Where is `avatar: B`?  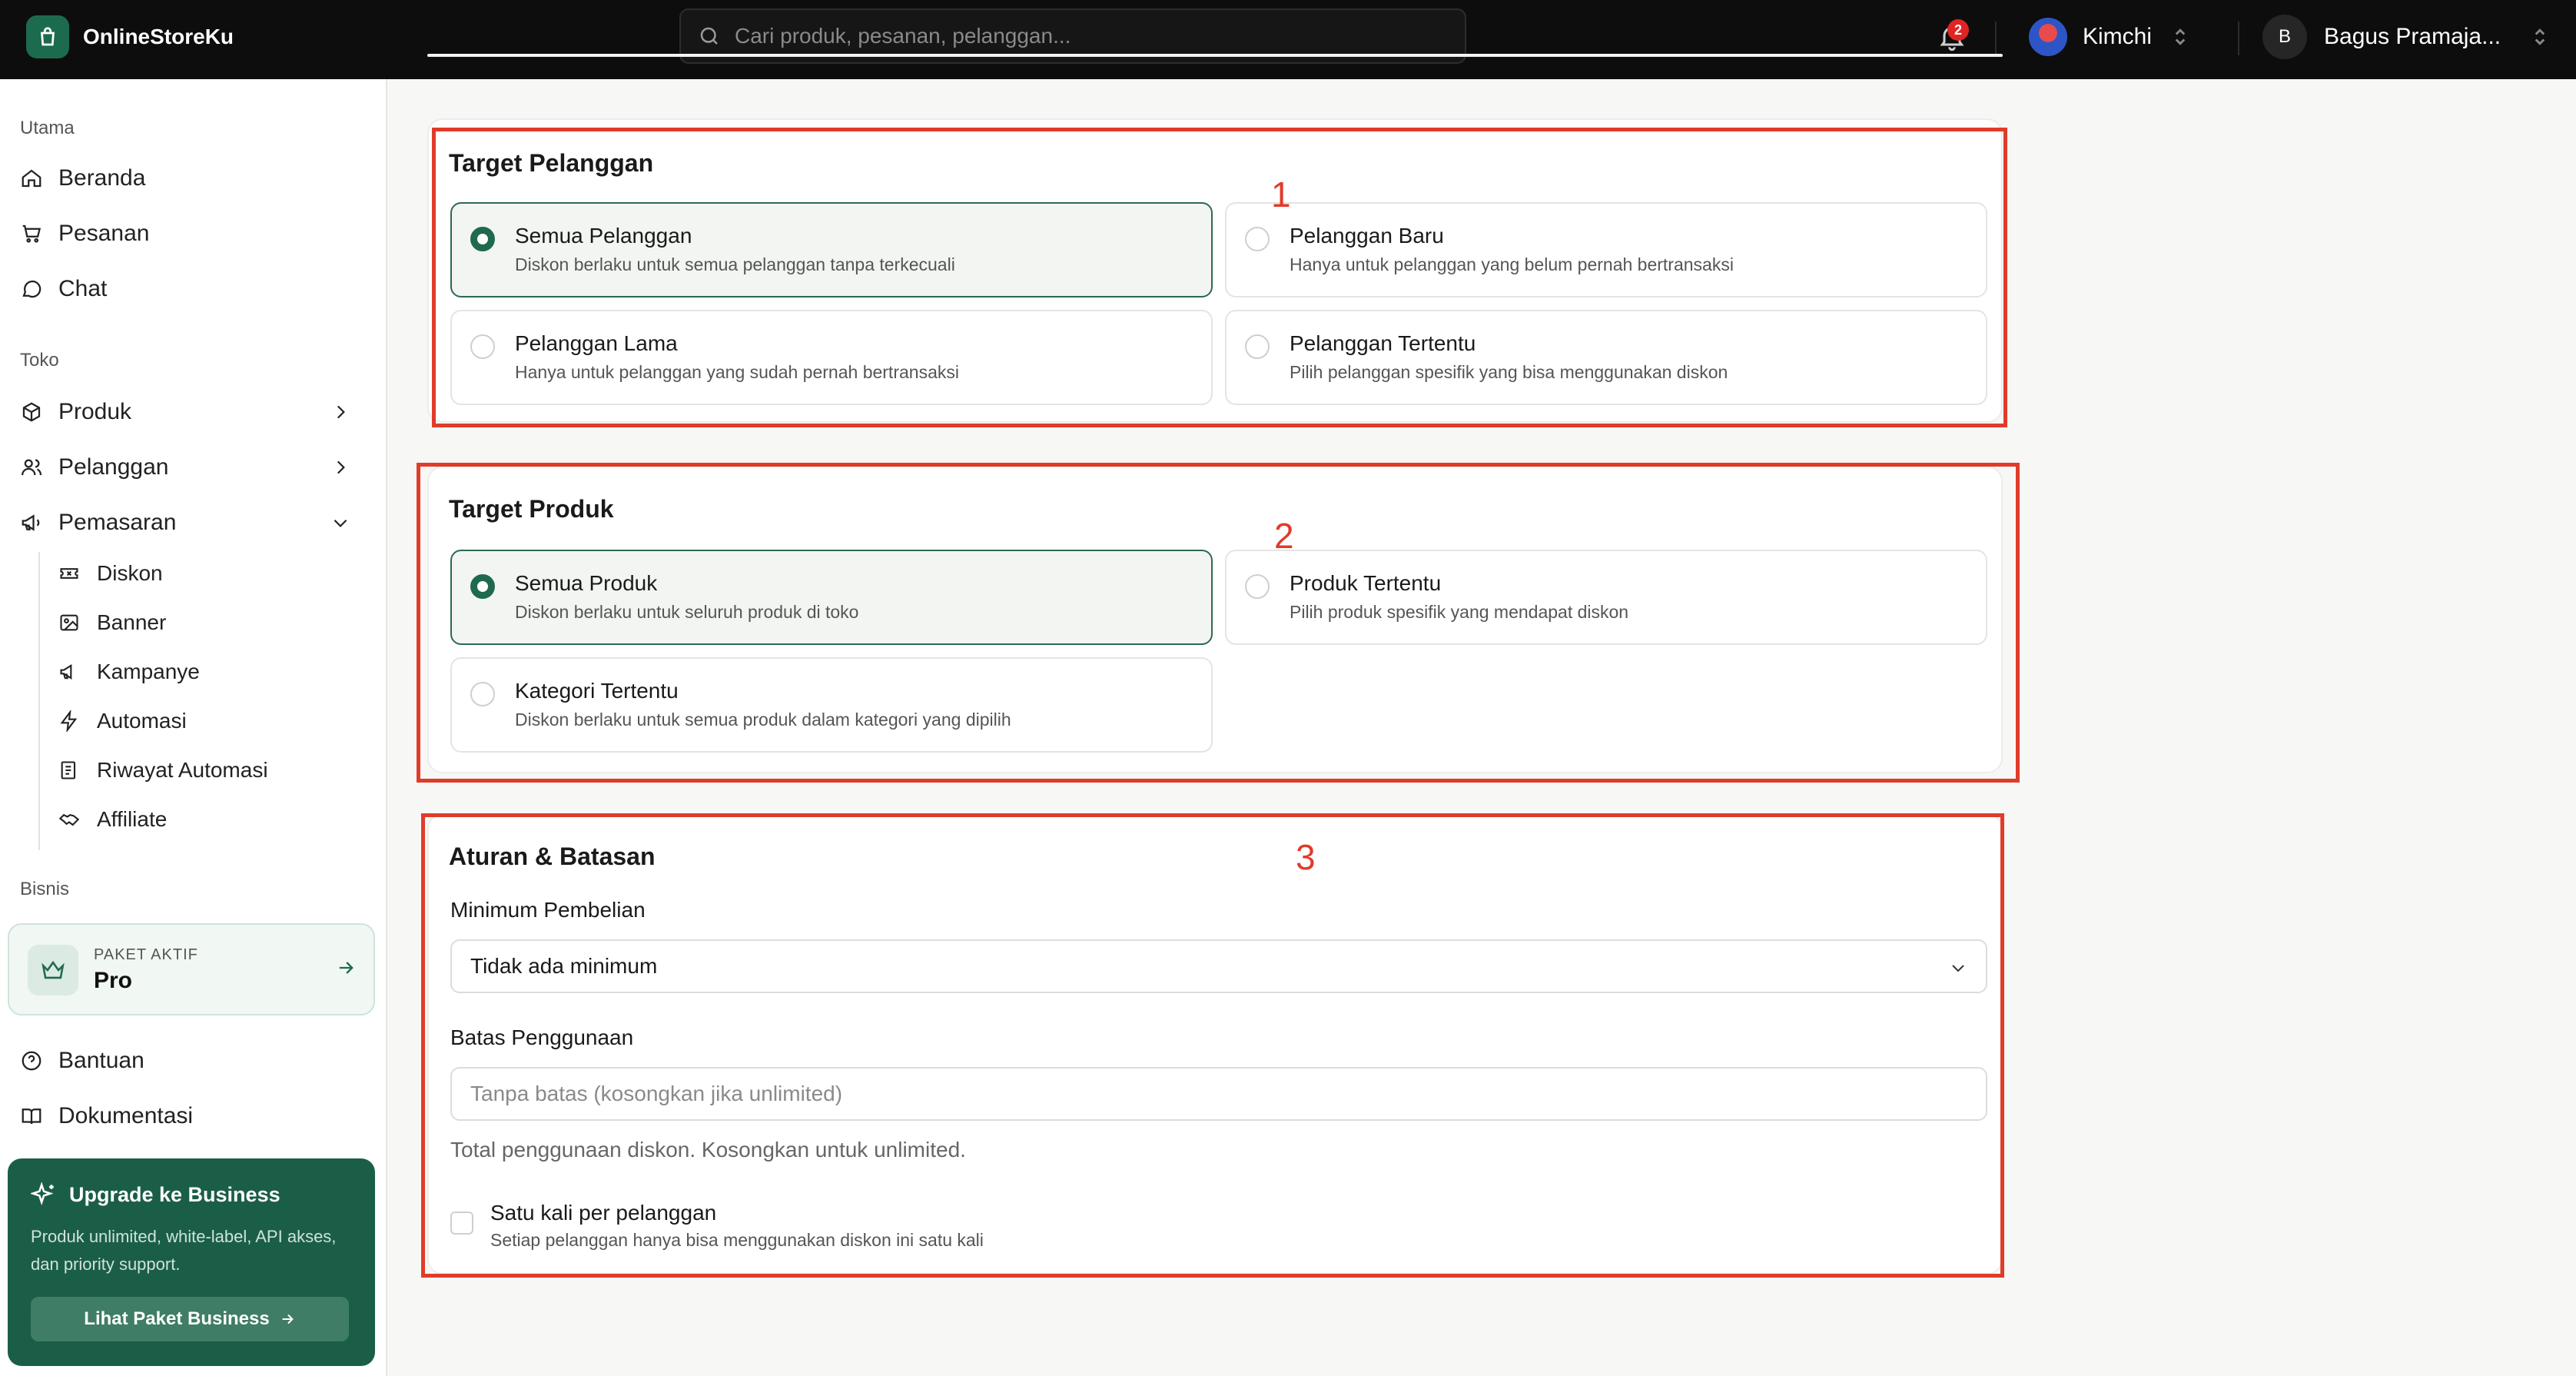 avatar: B is located at coordinates (2284, 37).